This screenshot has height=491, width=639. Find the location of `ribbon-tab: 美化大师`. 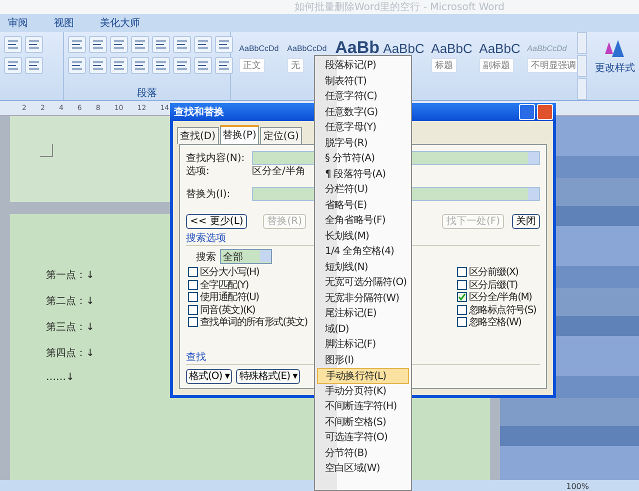

ribbon-tab: 美化大师 is located at coordinates (120, 23).